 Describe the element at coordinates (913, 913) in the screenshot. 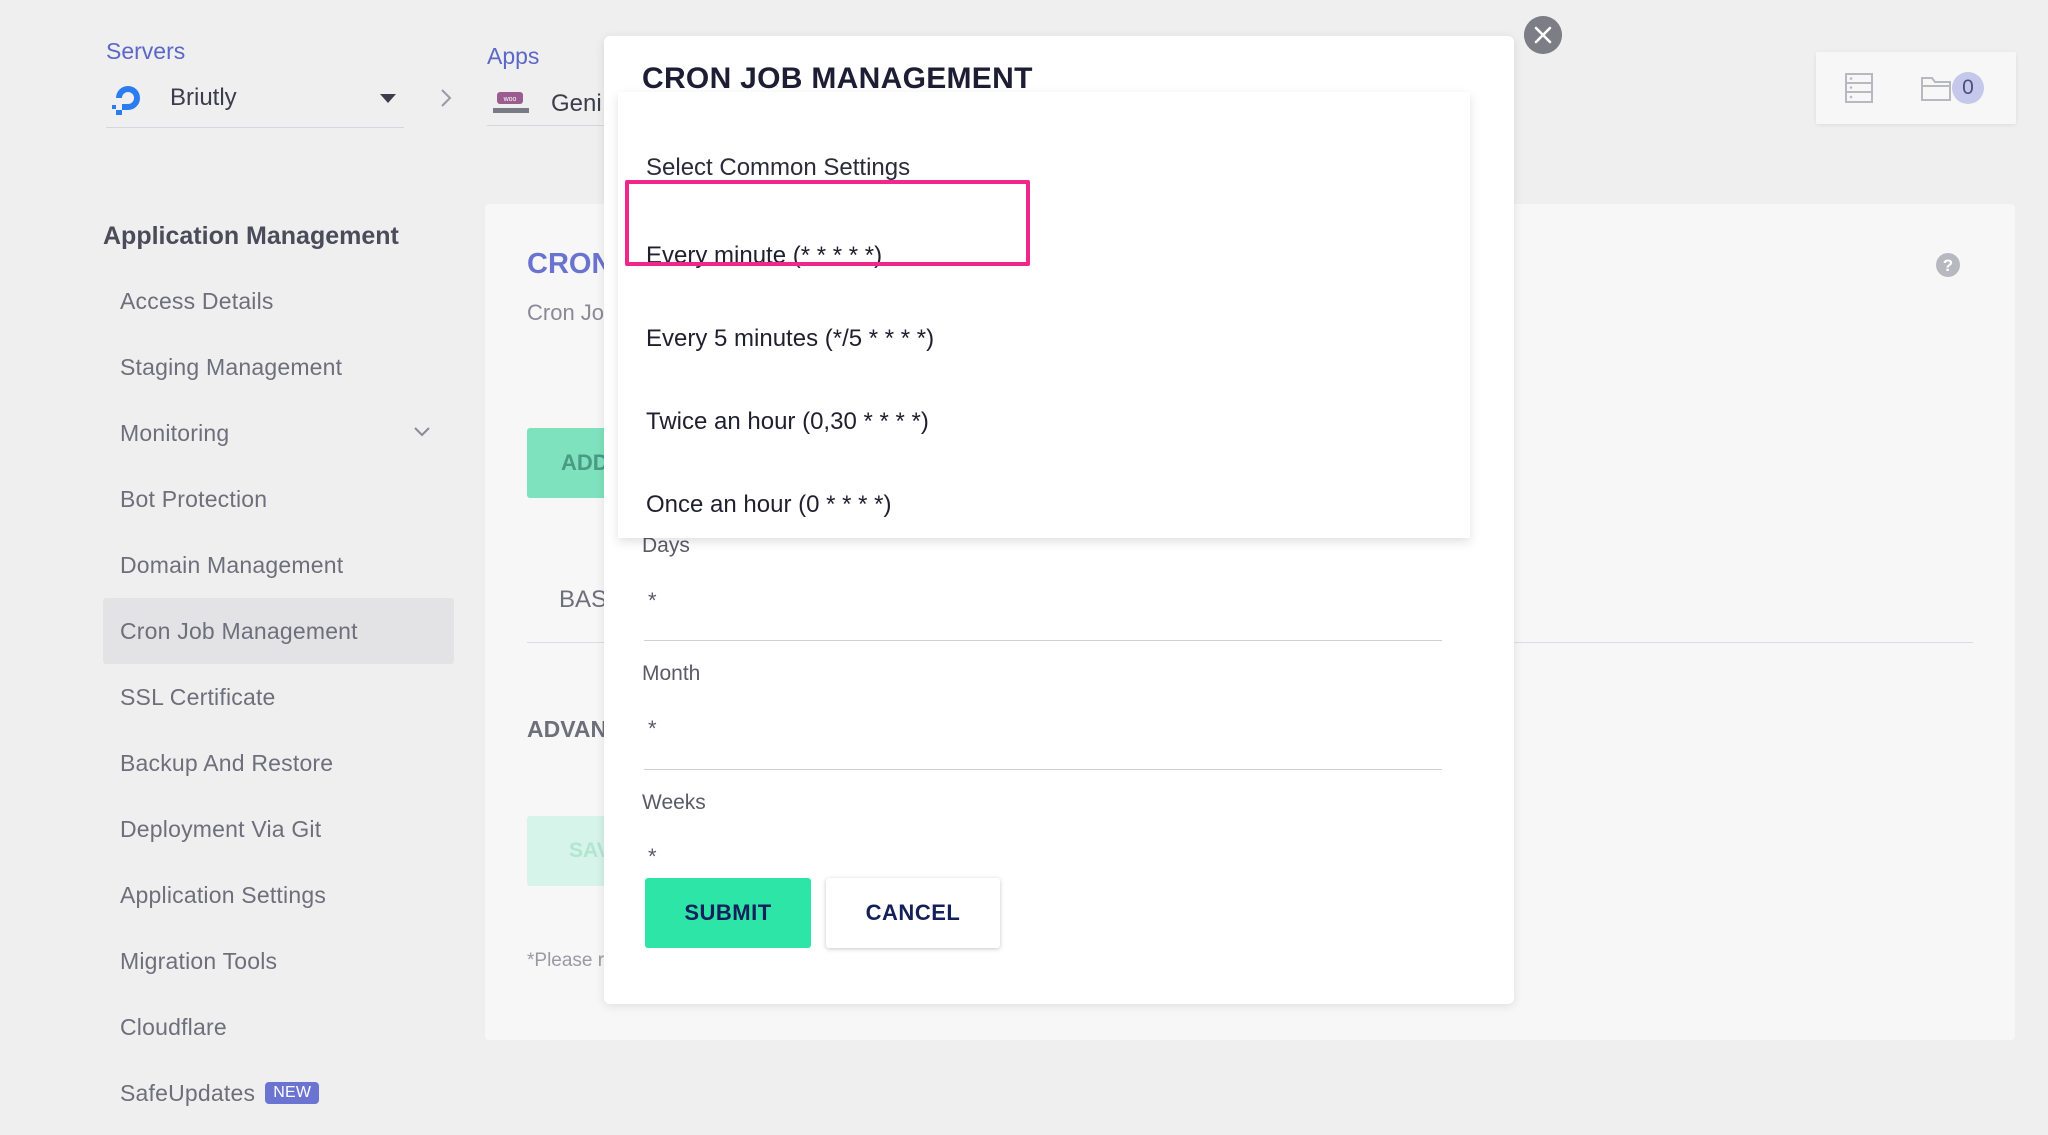

I see `cancel-button: CANCEL` at that location.